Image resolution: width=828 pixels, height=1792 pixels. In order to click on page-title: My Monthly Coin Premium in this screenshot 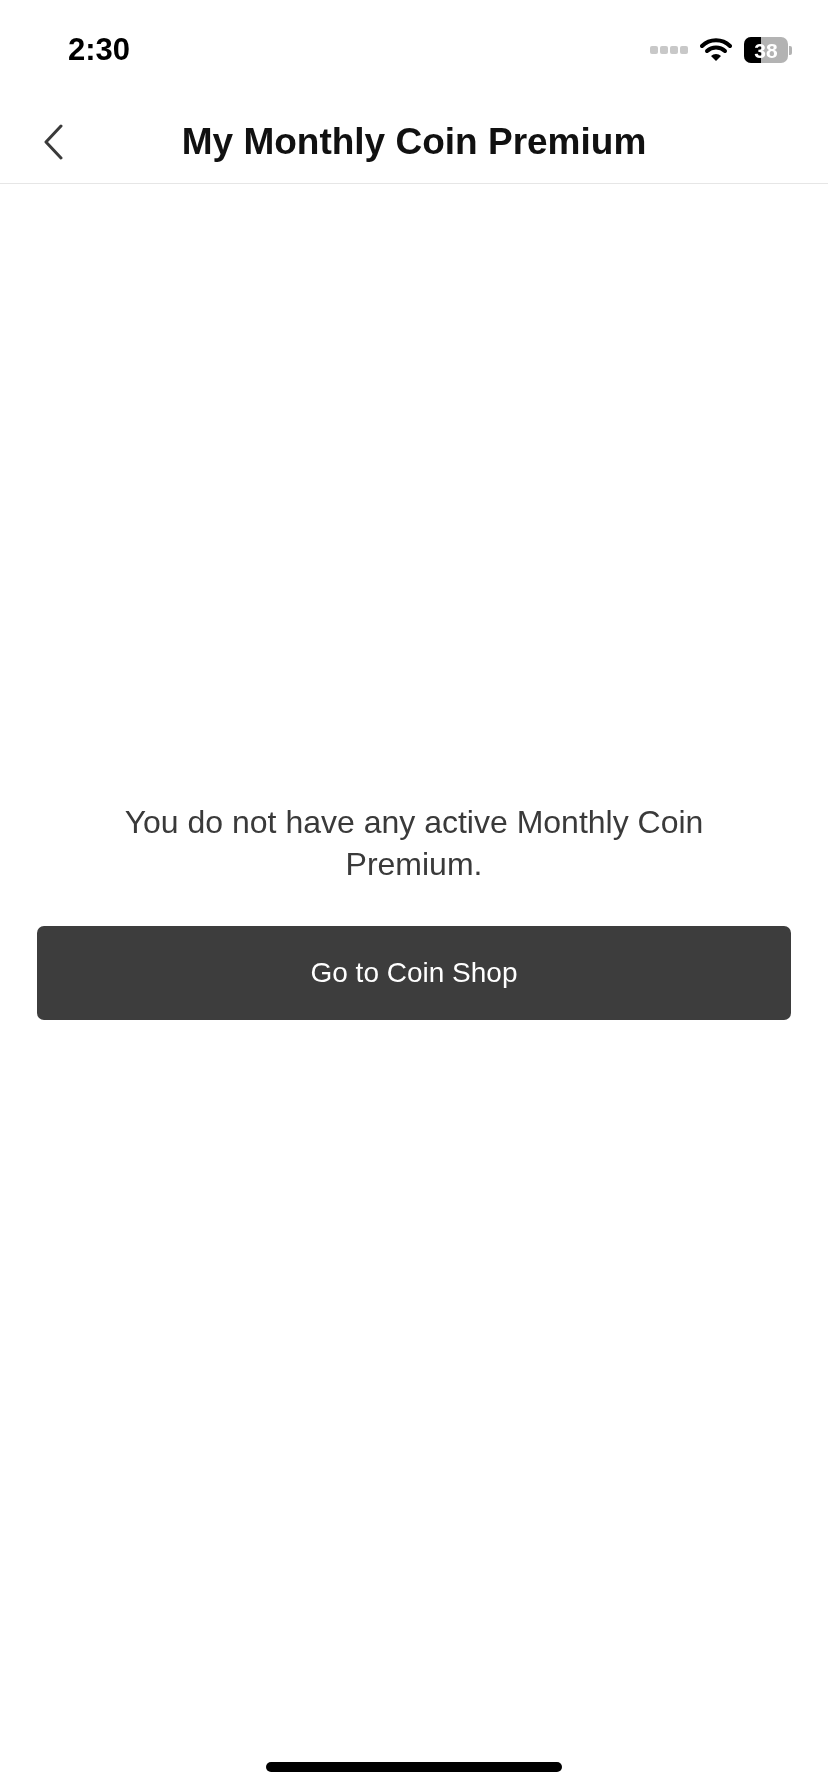, I will do `click(414, 141)`.